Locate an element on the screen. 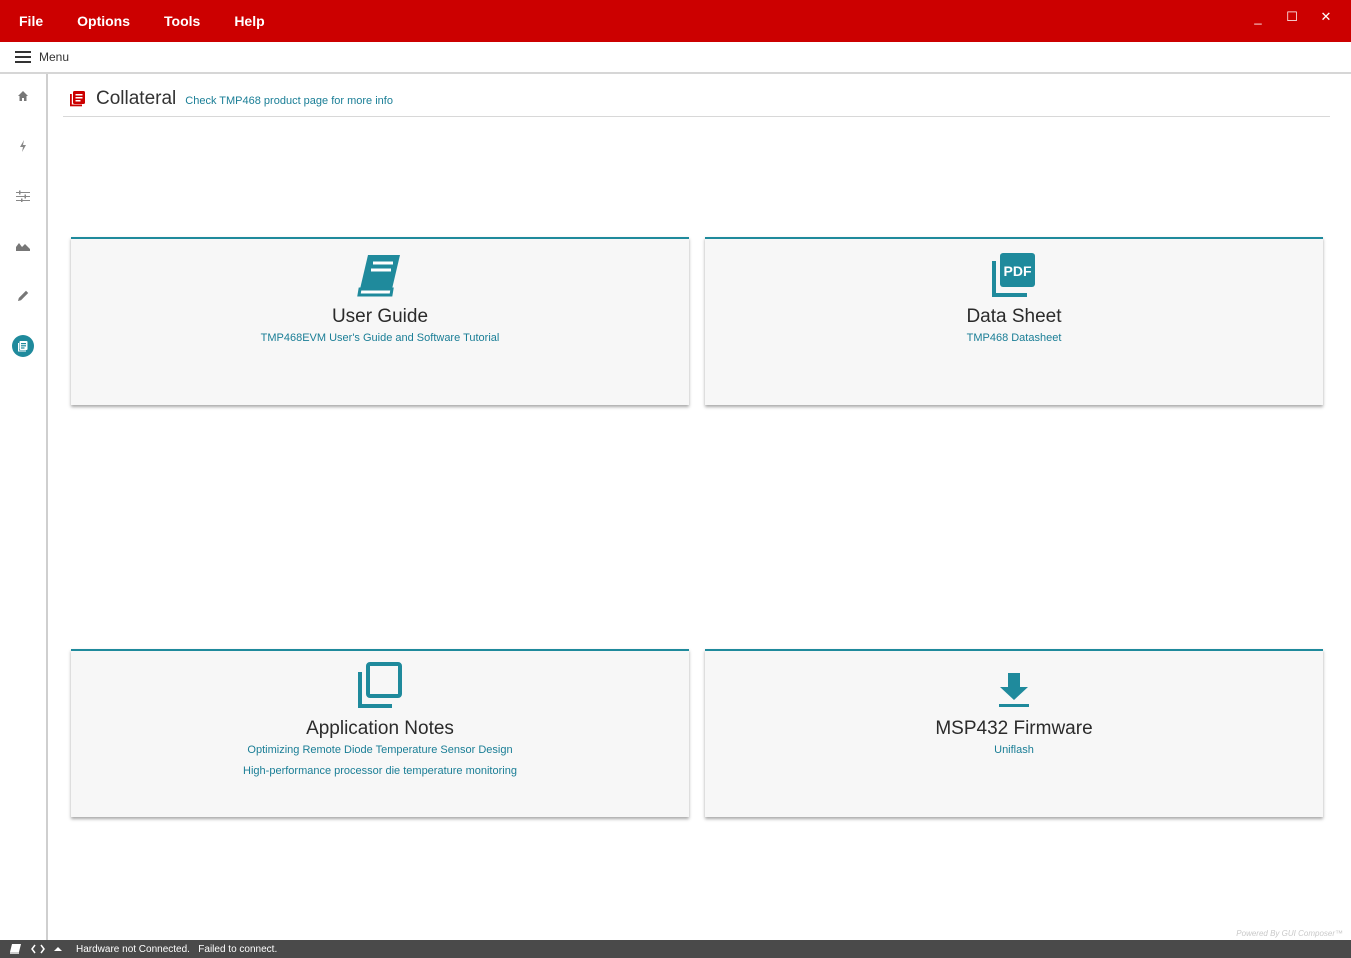 Image resolution: width=1351 pixels, height=958 pixels. home-icon is located at coordinates (23, 96).